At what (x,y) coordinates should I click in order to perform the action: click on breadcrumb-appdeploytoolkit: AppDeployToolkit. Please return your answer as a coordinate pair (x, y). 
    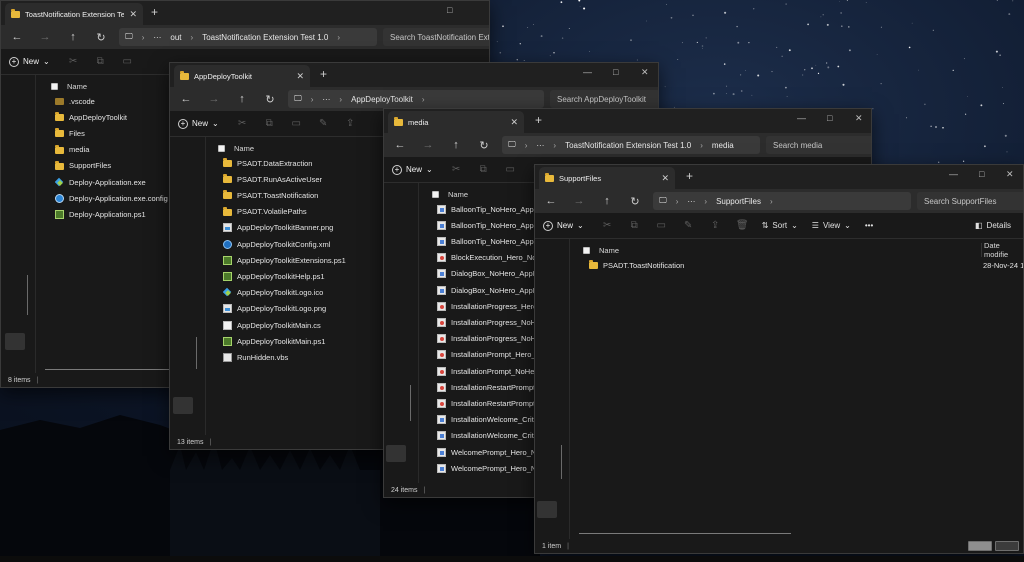
    Looking at the image, I should click on (382, 99).